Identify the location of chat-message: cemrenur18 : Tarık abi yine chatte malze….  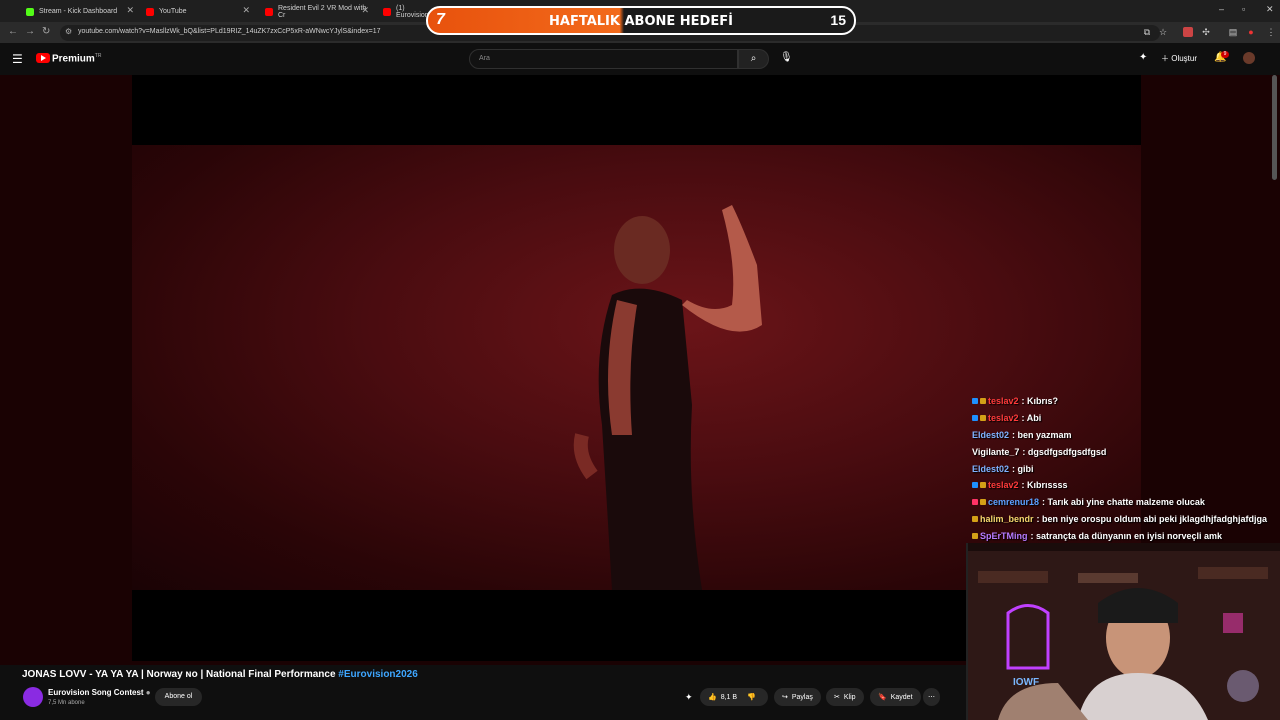
(1126, 502).